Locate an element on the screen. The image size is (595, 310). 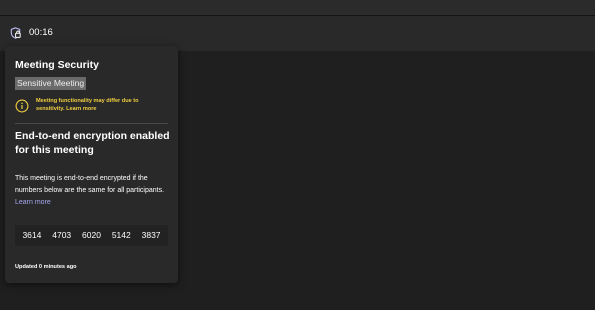
encryption-code: 3837 is located at coordinates (151, 235).